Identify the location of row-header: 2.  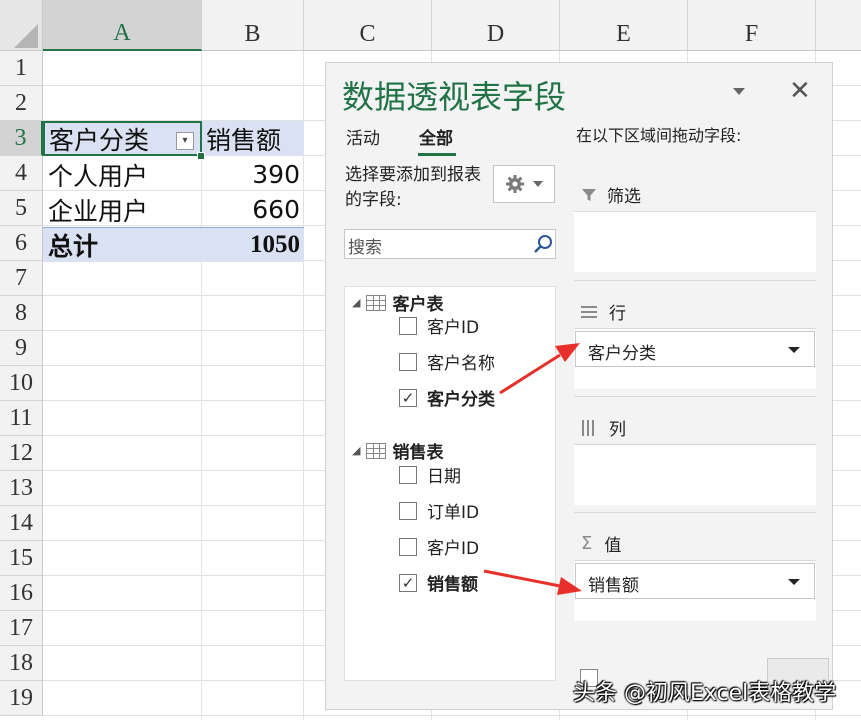
(21, 103).